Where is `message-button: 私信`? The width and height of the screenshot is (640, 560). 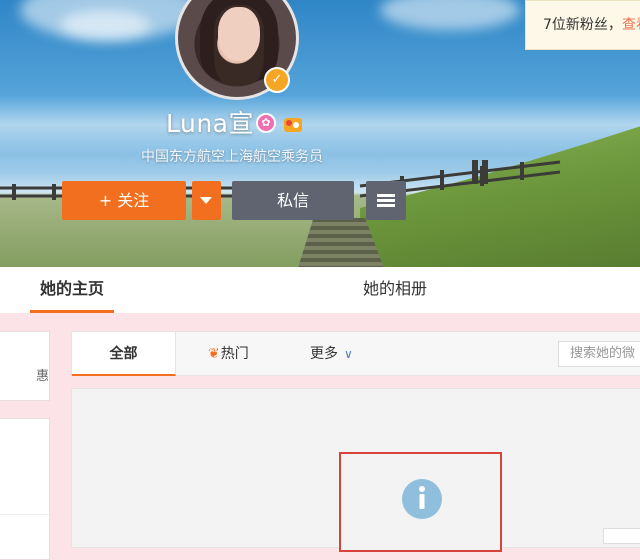
message-button: 私信 is located at coordinates (293, 200).